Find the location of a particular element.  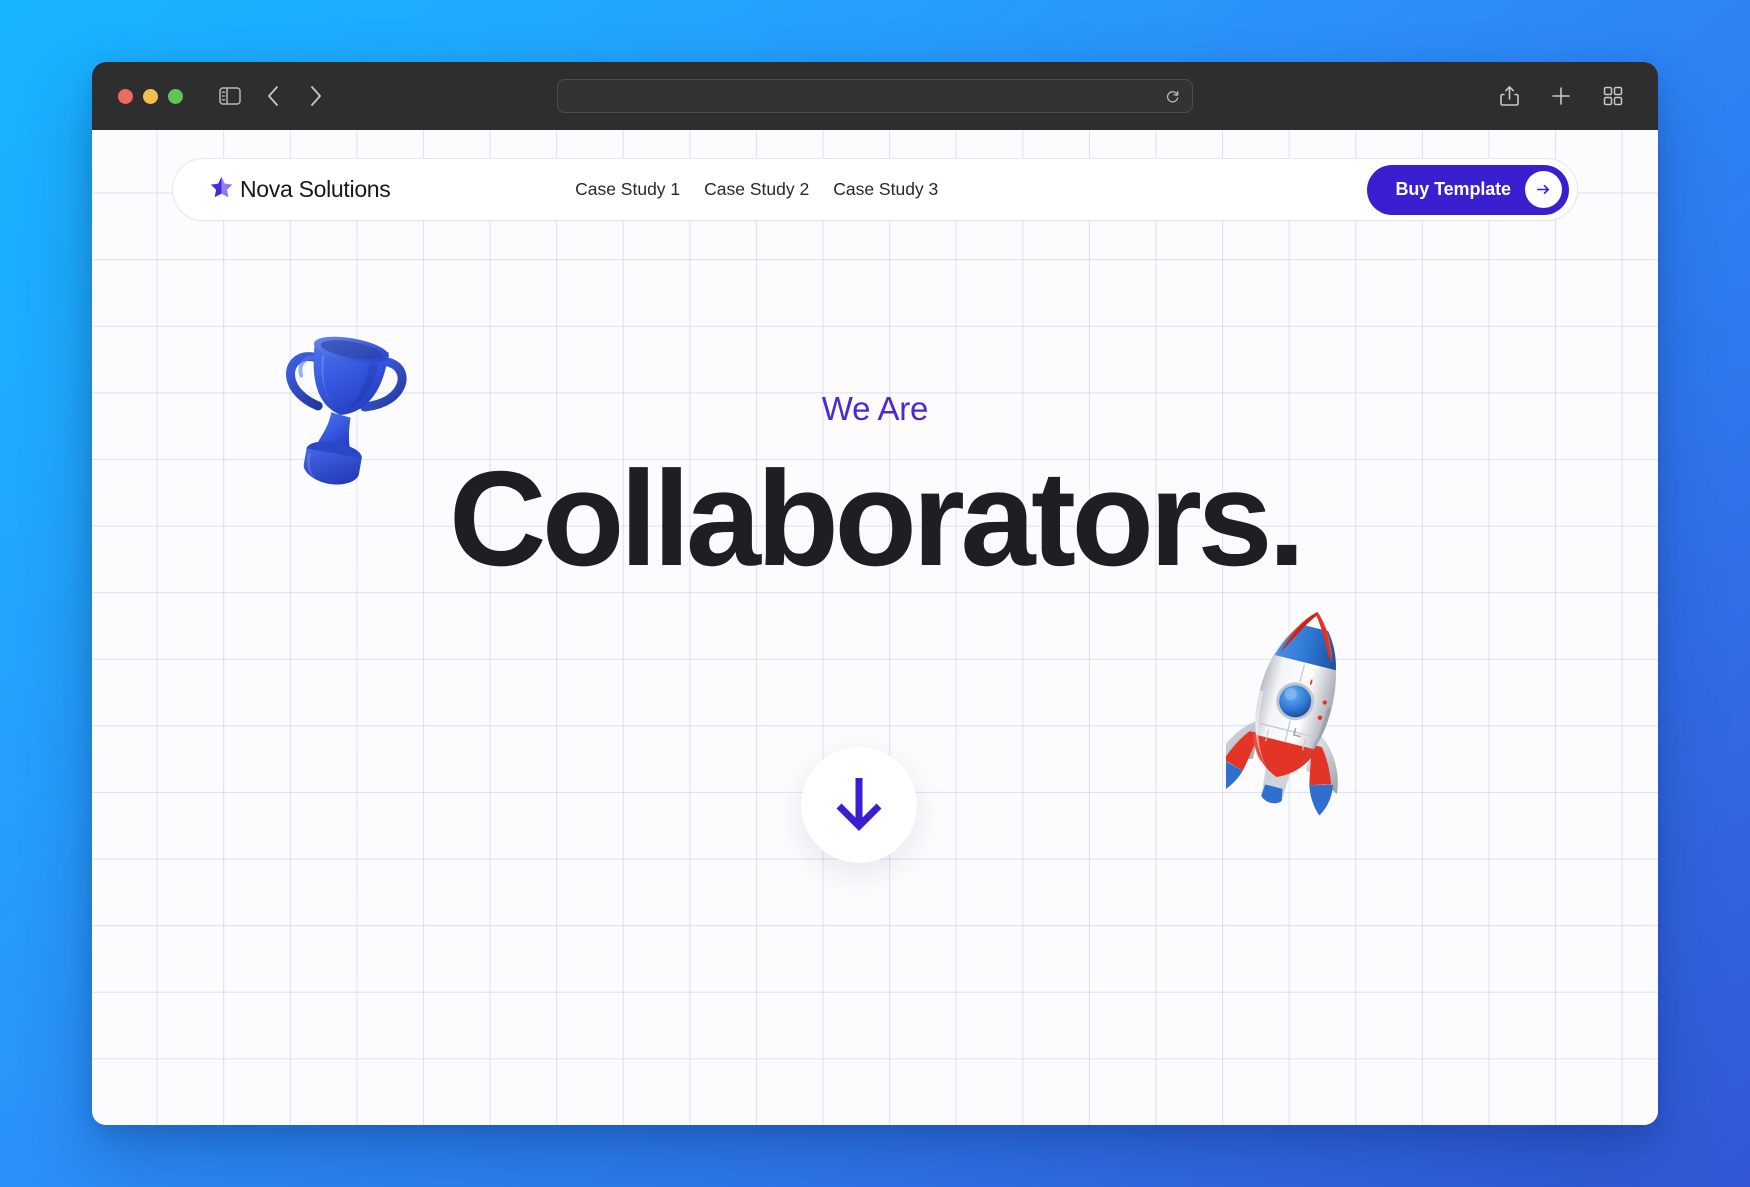

chevron-right-icon is located at coordinates (316, 96).